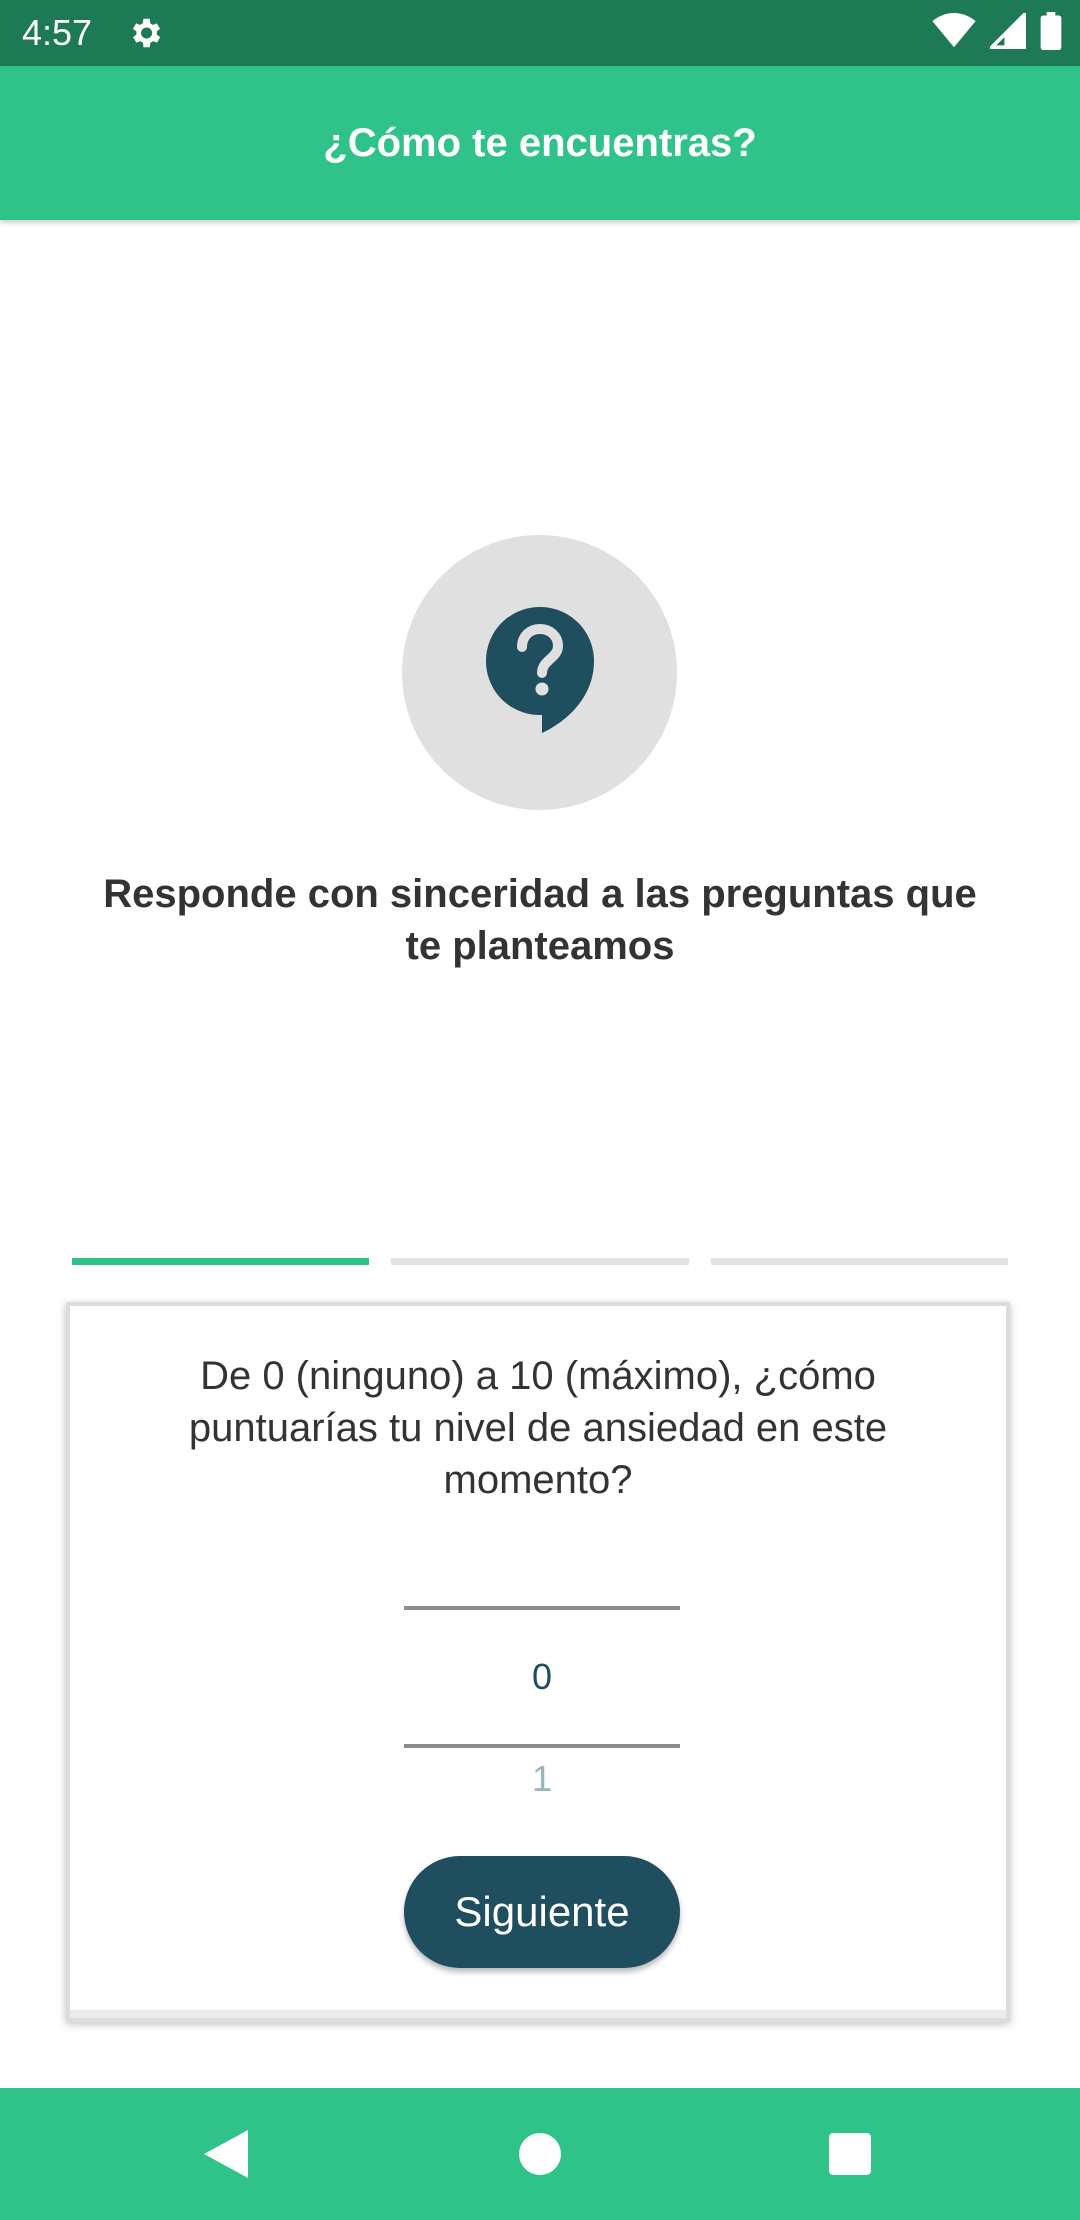 The height and width of the screenshot is (2220, 1080). I want to click on next-button: Siguiente, so click(542, 1912).